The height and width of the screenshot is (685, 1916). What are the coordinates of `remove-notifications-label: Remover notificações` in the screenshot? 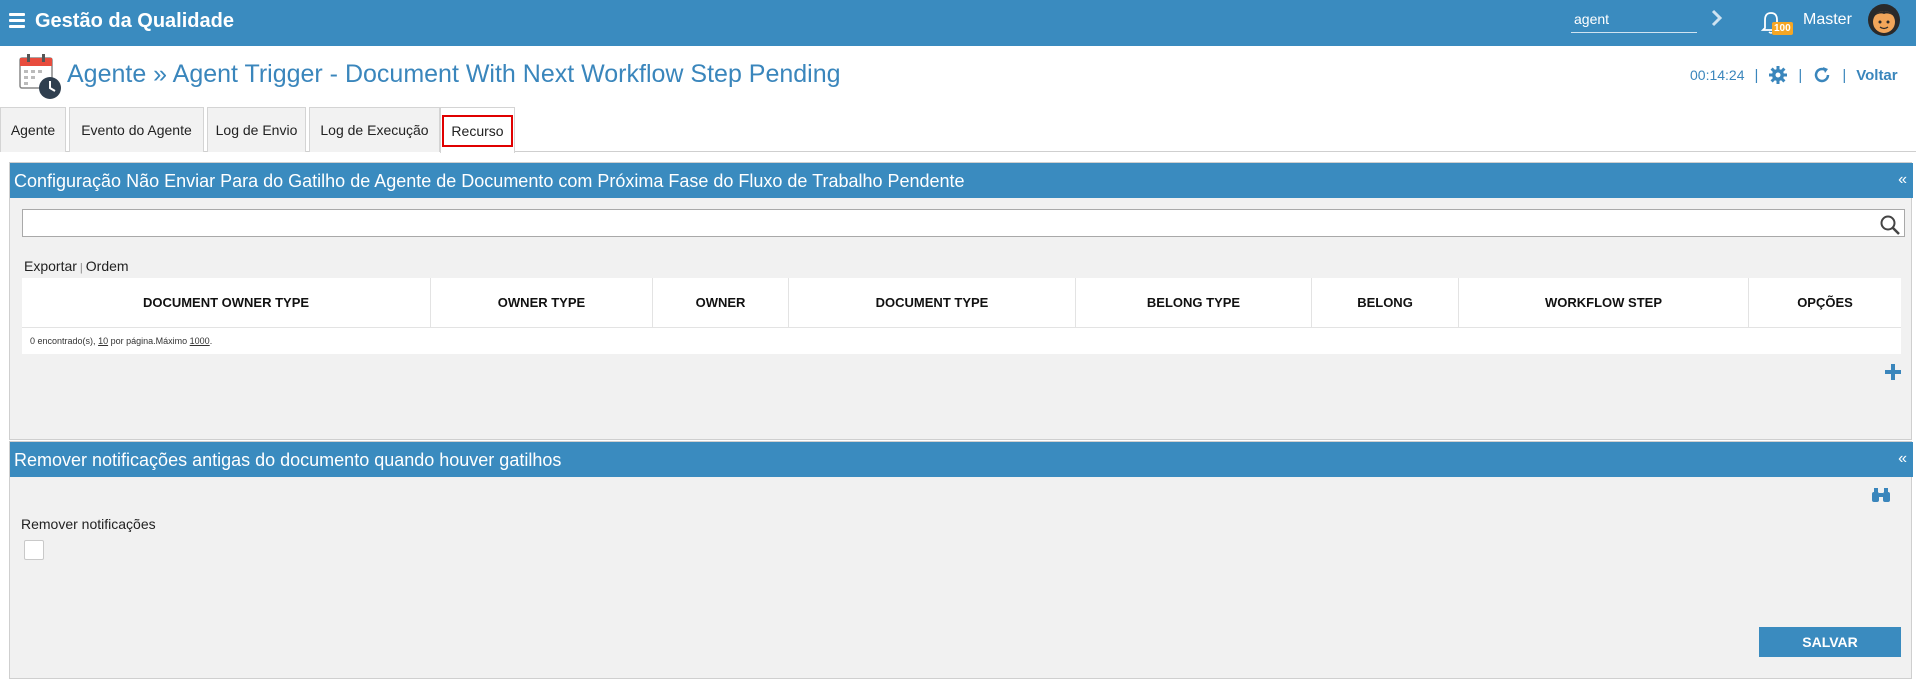 It's located at (88, 524).